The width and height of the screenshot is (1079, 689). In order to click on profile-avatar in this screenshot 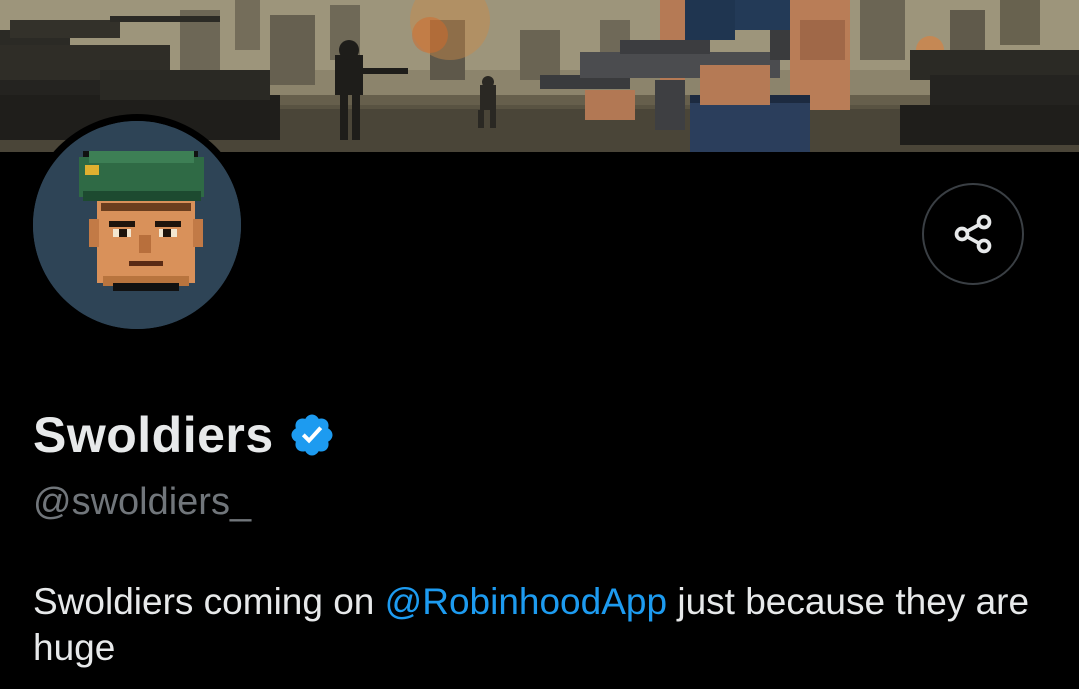, I will do `click(137, 225)`.